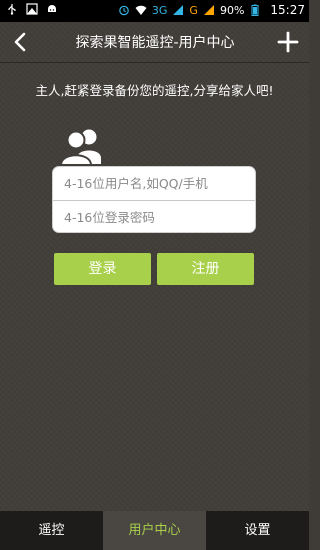 The image size is (320, 550). I want to click on status-bar: 3G G 90% 15:27, so click(154, 11).